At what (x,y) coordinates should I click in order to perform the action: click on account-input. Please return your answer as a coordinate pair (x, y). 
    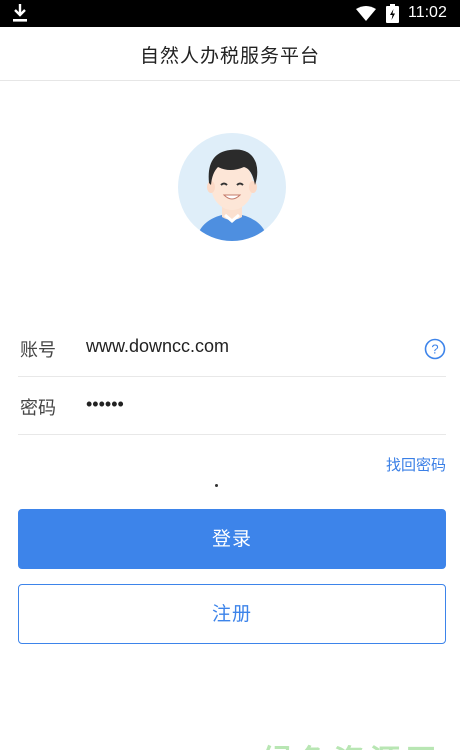
    Looking at the image, I should click on (246, 346).